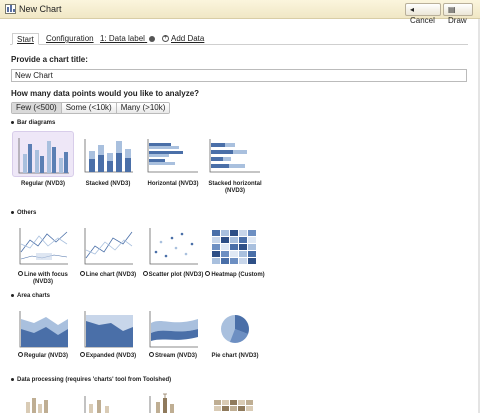 The height and width of the screenshot is (413, 480). What do you see at coordinates (111, 275) in the screenshot?
I see `line-chart-text: Line chart (NVD3)` at bounding box center [111, 275].